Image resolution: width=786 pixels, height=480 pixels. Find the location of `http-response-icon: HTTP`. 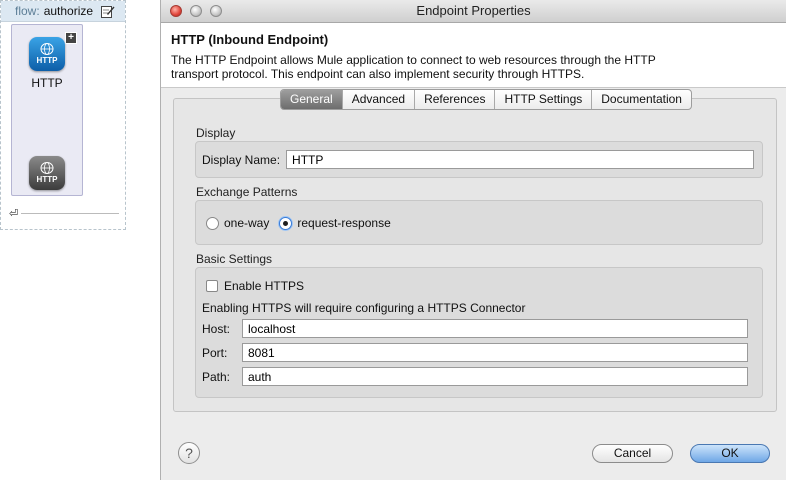

http-response-icon: HTTP is located at coordinates (47, 173).